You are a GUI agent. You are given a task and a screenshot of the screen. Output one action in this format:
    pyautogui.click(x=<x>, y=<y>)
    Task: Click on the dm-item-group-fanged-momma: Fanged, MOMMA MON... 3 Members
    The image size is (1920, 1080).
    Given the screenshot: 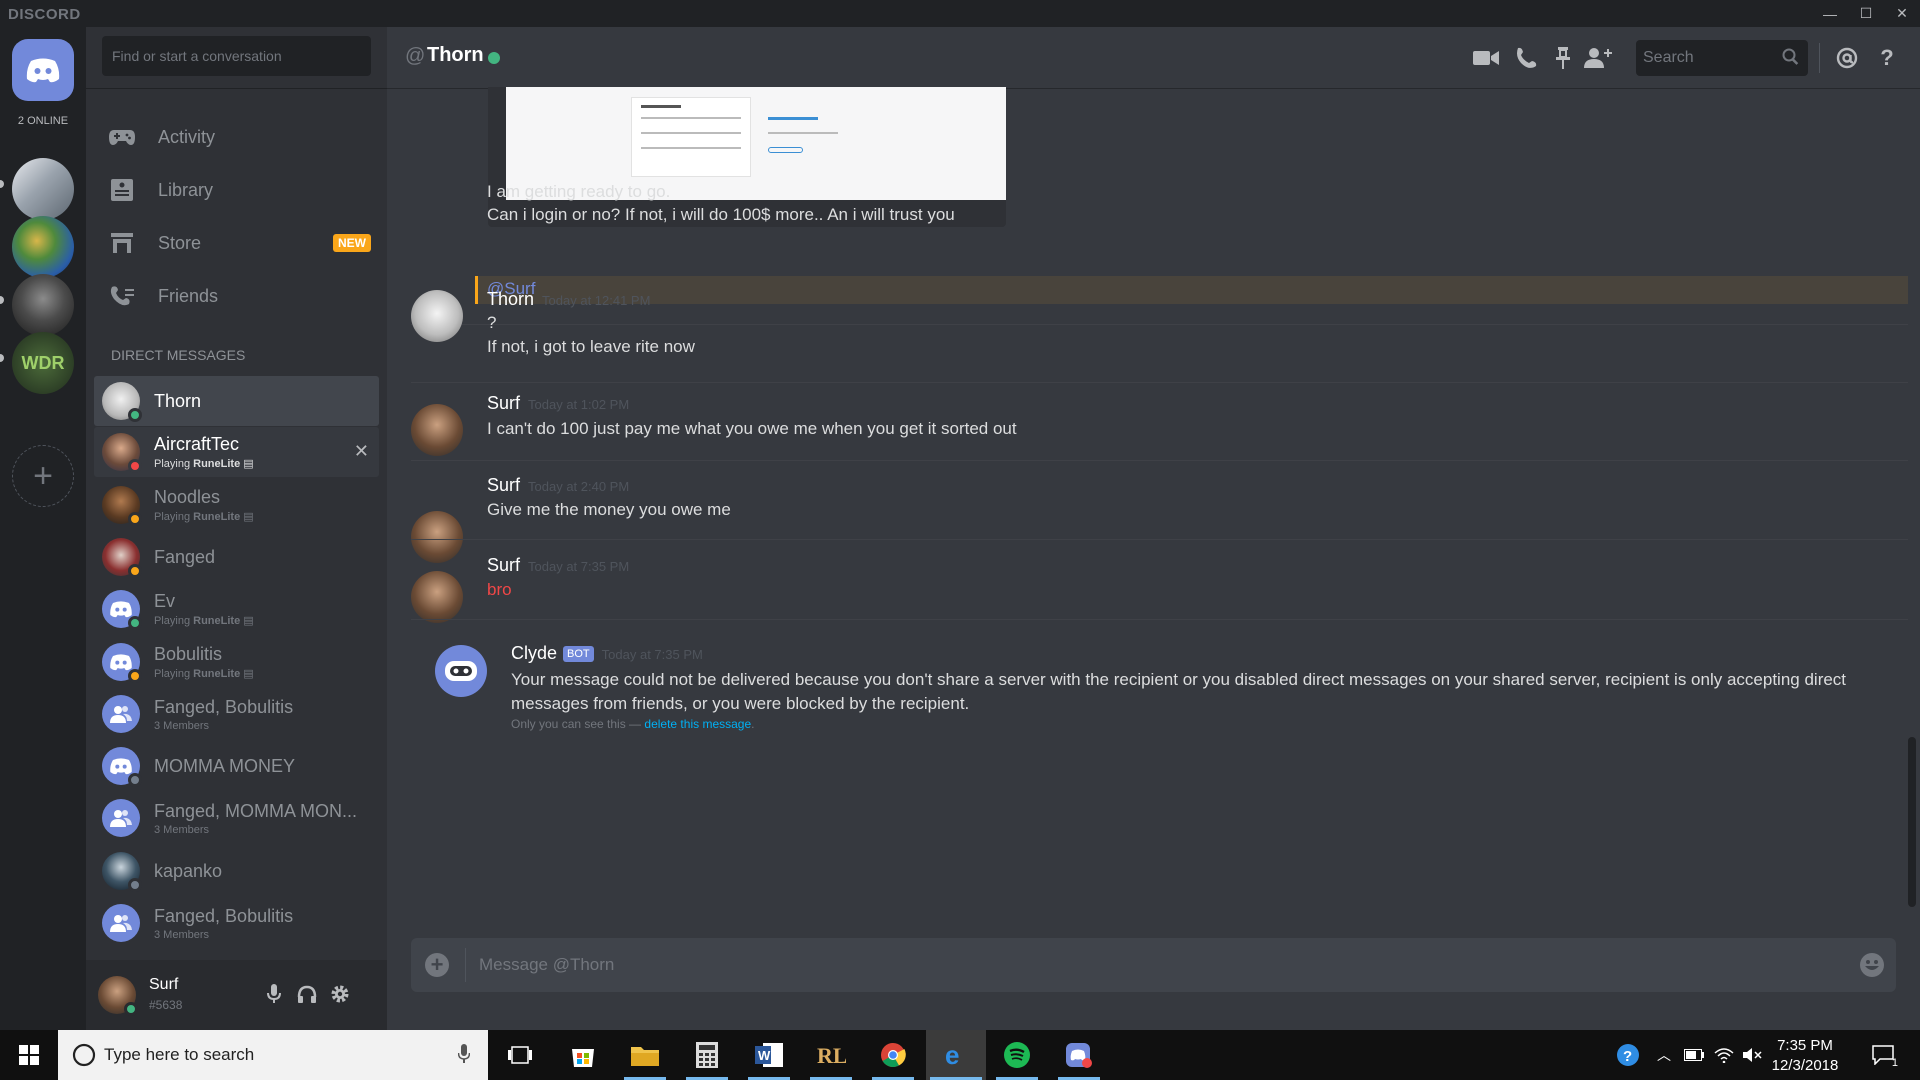 What is the action you would take?
    pyautogui.click(x=236, y=818)
    